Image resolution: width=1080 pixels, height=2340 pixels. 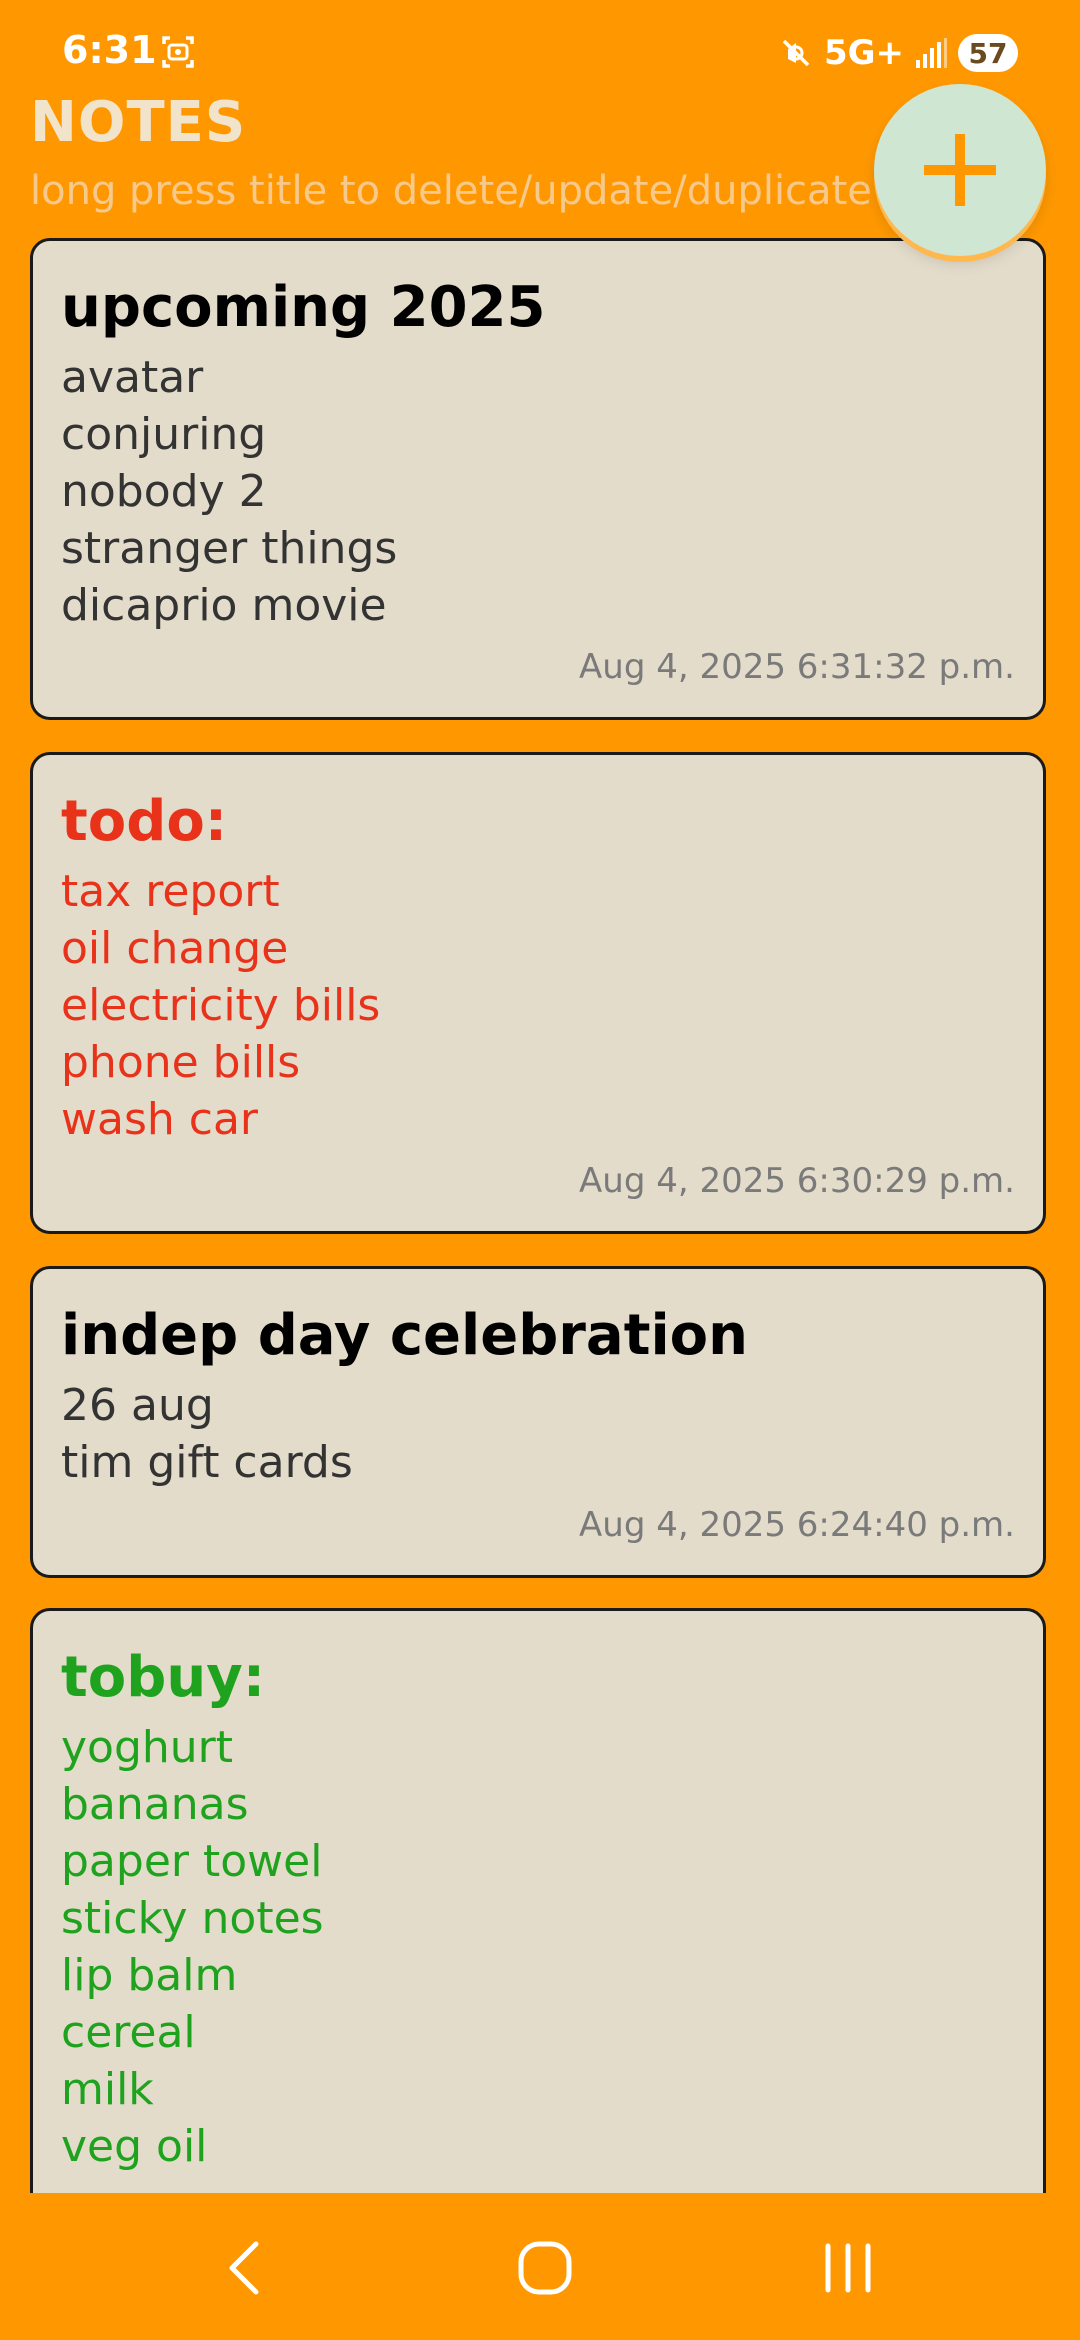 I want to click on plus-icon, so click(x=960, y=170).